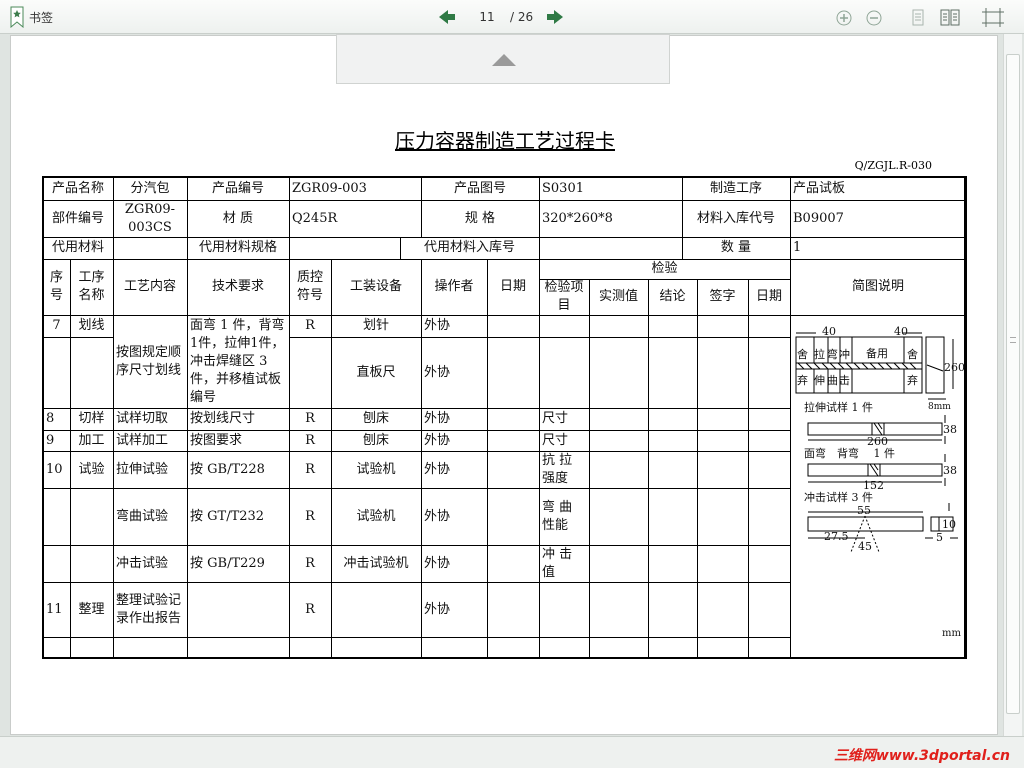 This screenshot has width=1024, height=768. Describe the element at coordinates (878, 287) in the screenshot. I see `table-cell: 简图说明` at that location.